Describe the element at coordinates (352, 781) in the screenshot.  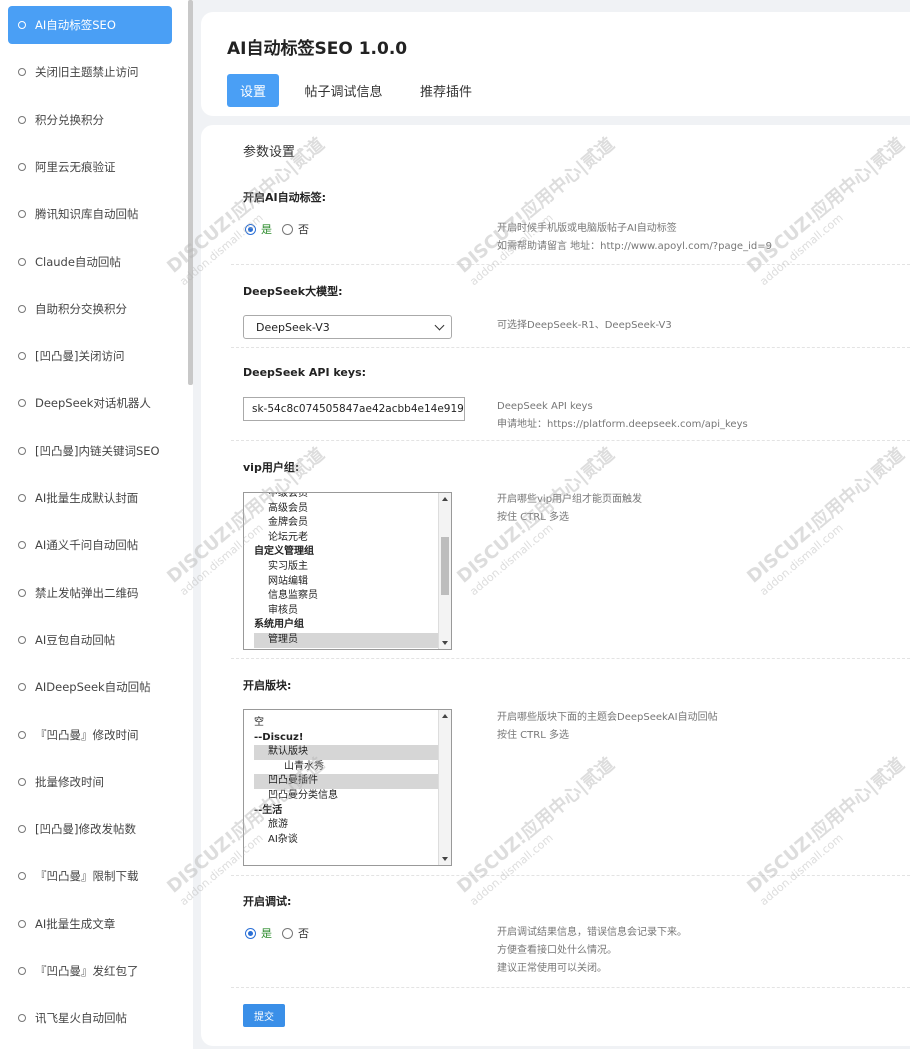
I see `list-option: 凹凸曼插件` at that location.